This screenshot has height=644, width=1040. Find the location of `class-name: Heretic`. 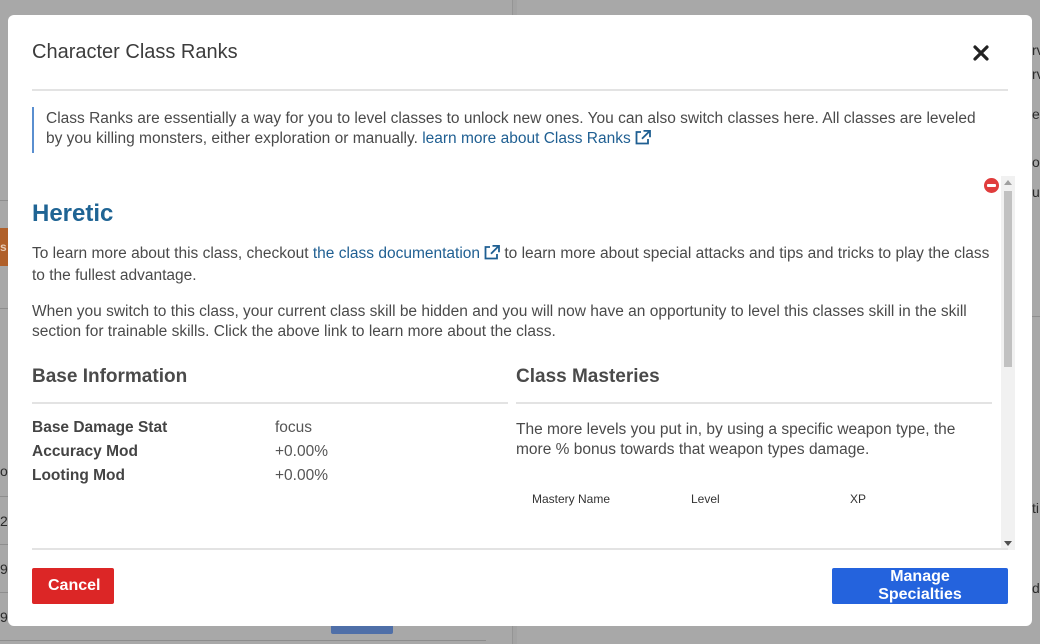

class-name: Heretic is located at coordinates (73, 213).